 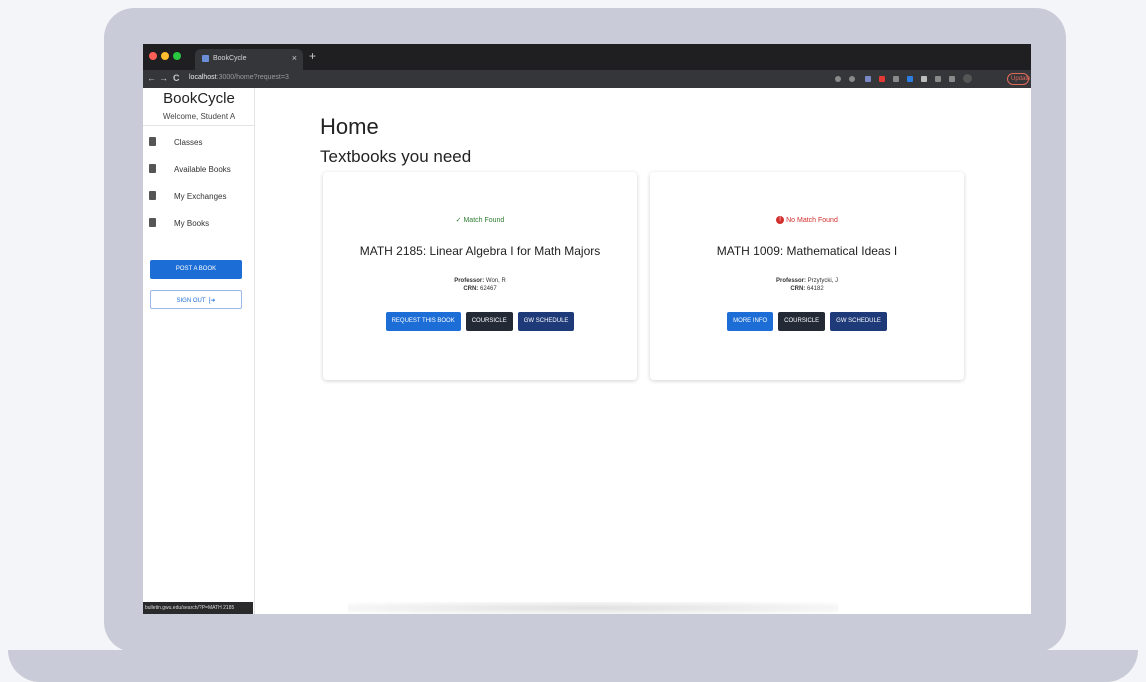 I want to click on crn-line: CRN: 64182, so click(x=807, y=289).